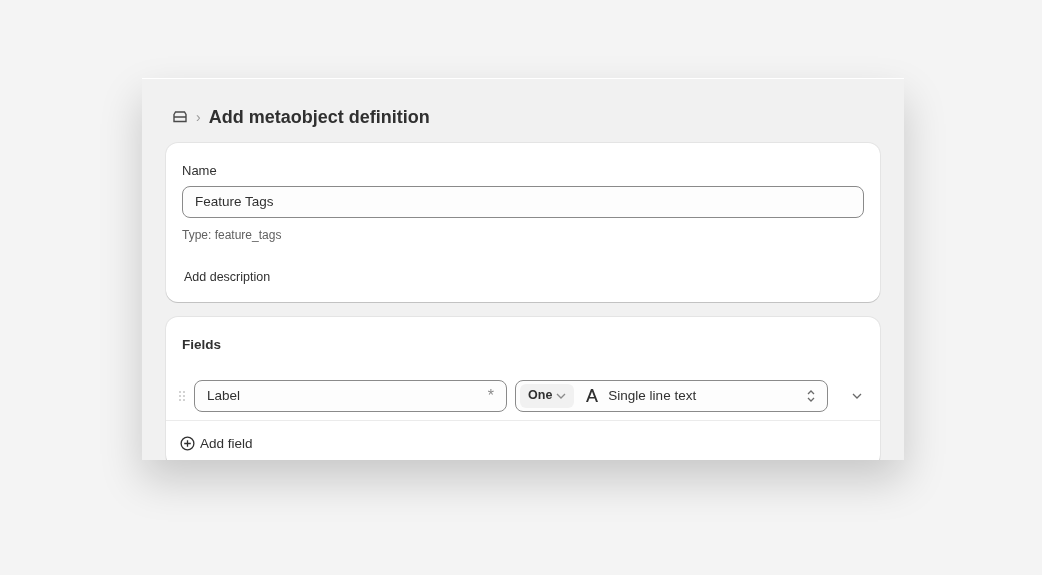  What do you see at coordinates (811, 395) in the screenshot?
I see `select-arrows-icon` at bounding box center [811, 395].